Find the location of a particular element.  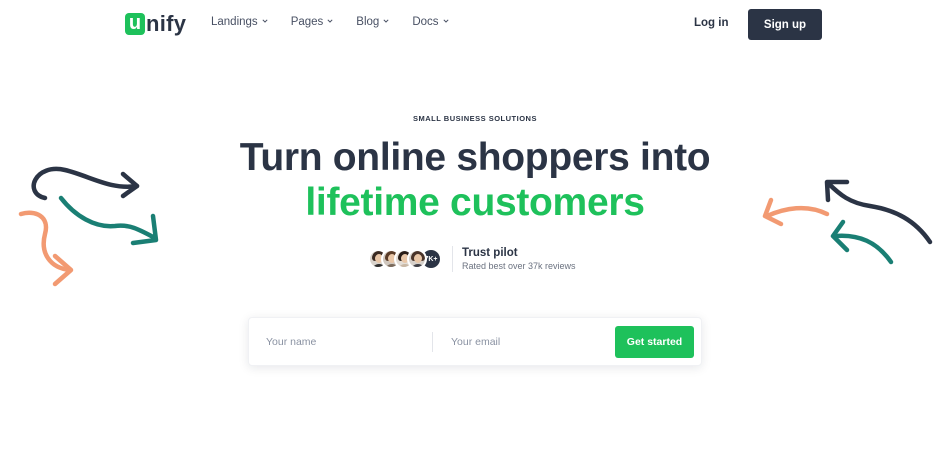

menu-item-label: Landings is located at coordinates (234, 22).